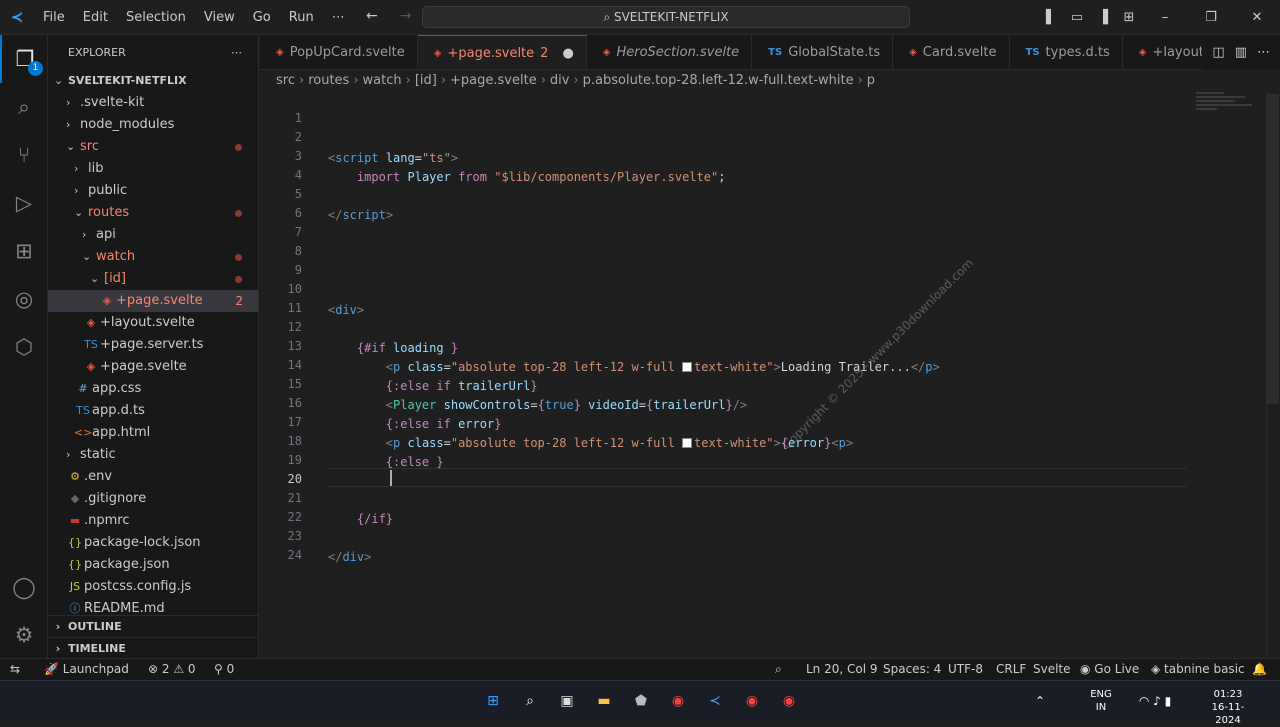 The image size is (1280, 727). What do you see at coordinates (789, 701) in the screenshot?
I see `chrome-profile-2-icon: ◉` at bounding box center [789, 701].